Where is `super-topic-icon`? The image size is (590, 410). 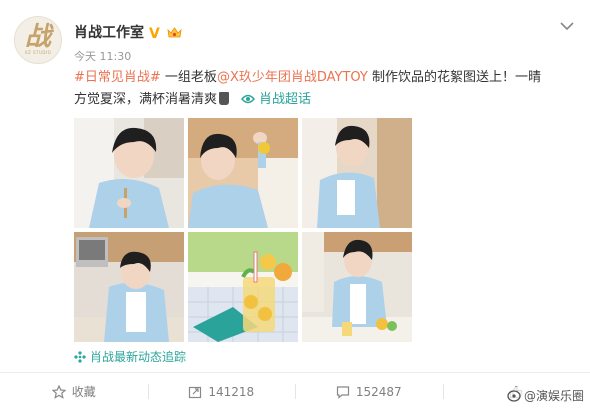 super-topic-icon is located at coordinates (248, 99).